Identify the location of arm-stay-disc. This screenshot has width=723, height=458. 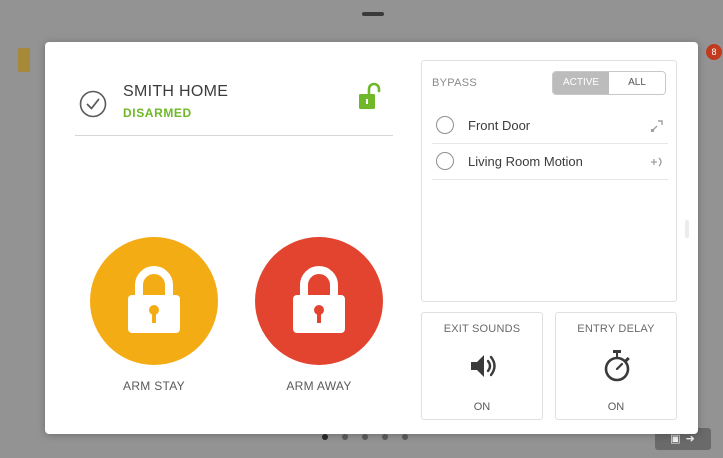
(154, 301).